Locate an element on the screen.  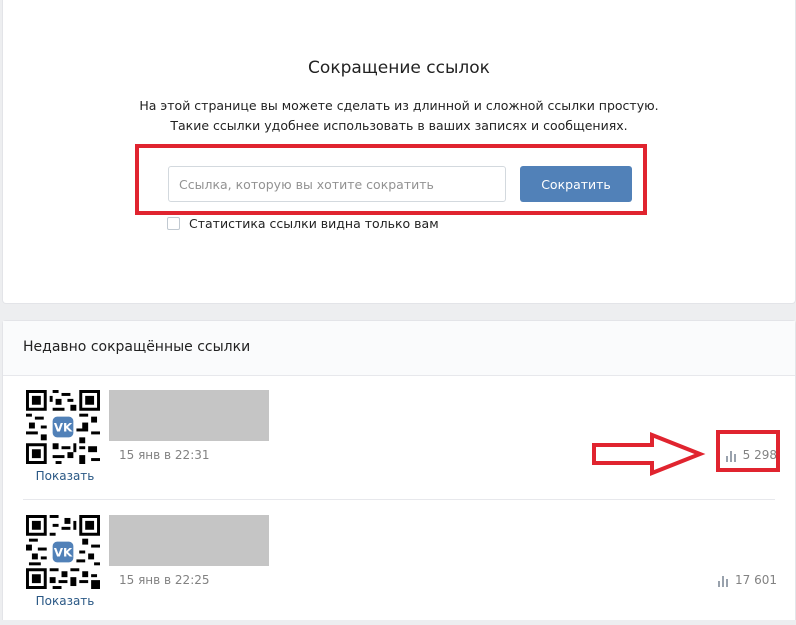
stats-private-checkbox is located at coordinates (173, 223).